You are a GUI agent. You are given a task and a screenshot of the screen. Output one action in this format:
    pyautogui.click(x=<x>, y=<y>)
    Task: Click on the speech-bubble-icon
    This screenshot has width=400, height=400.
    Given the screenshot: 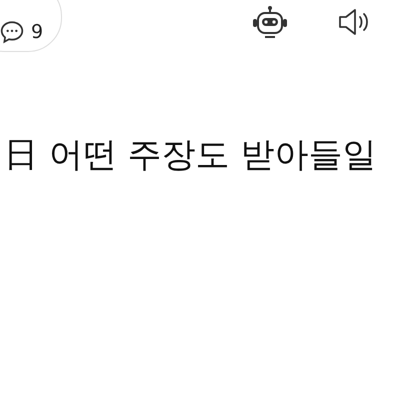 What is the action you would take?
    pyautogui.click(x=12, y=32)
    